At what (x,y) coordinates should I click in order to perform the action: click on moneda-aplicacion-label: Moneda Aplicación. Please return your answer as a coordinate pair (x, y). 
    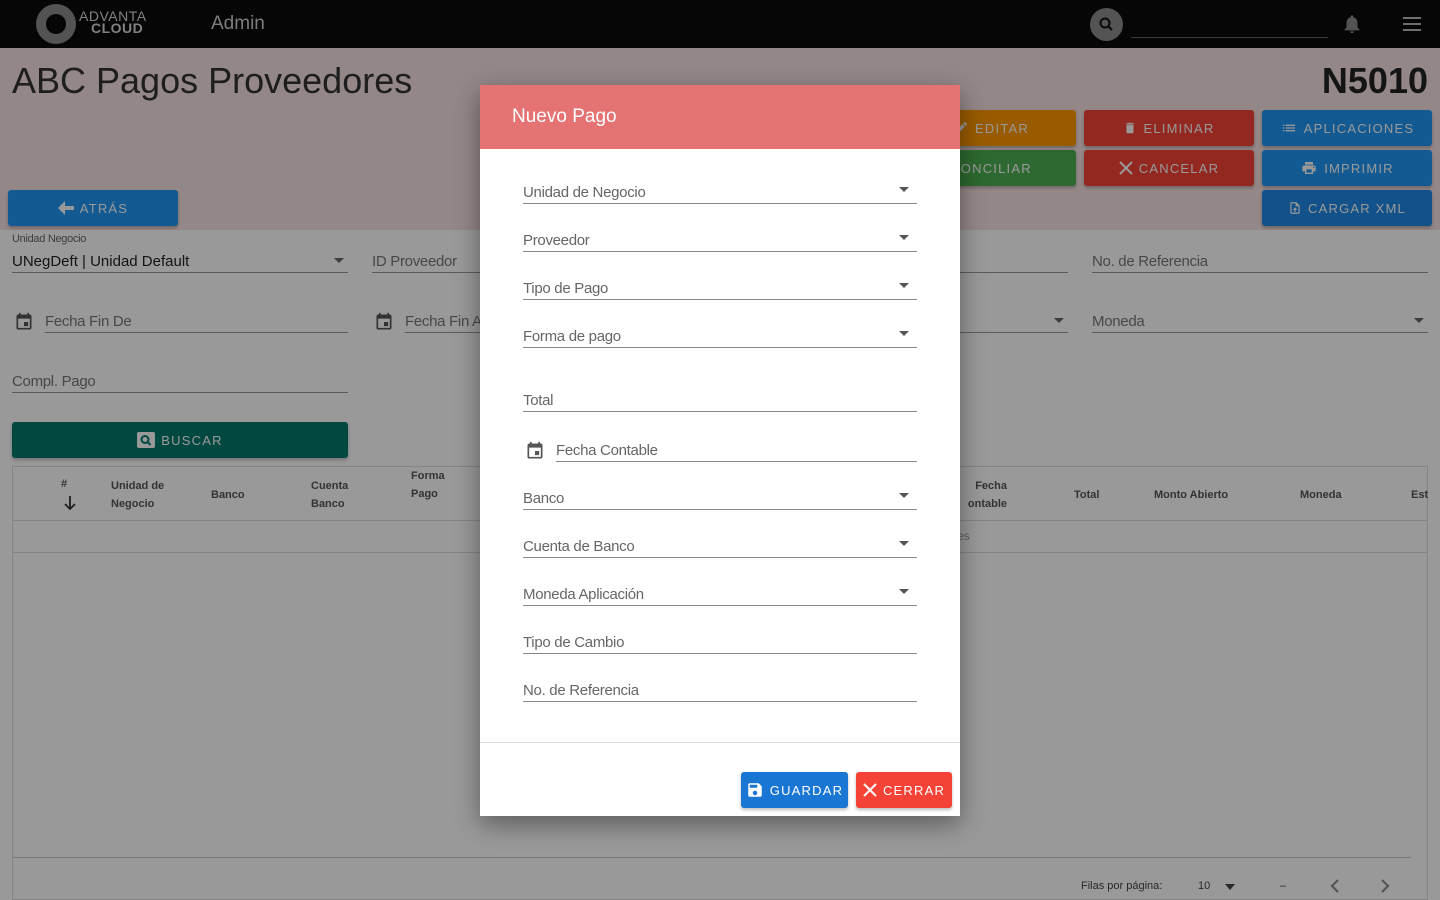
    Looking at the image, I should click on (583, 594).